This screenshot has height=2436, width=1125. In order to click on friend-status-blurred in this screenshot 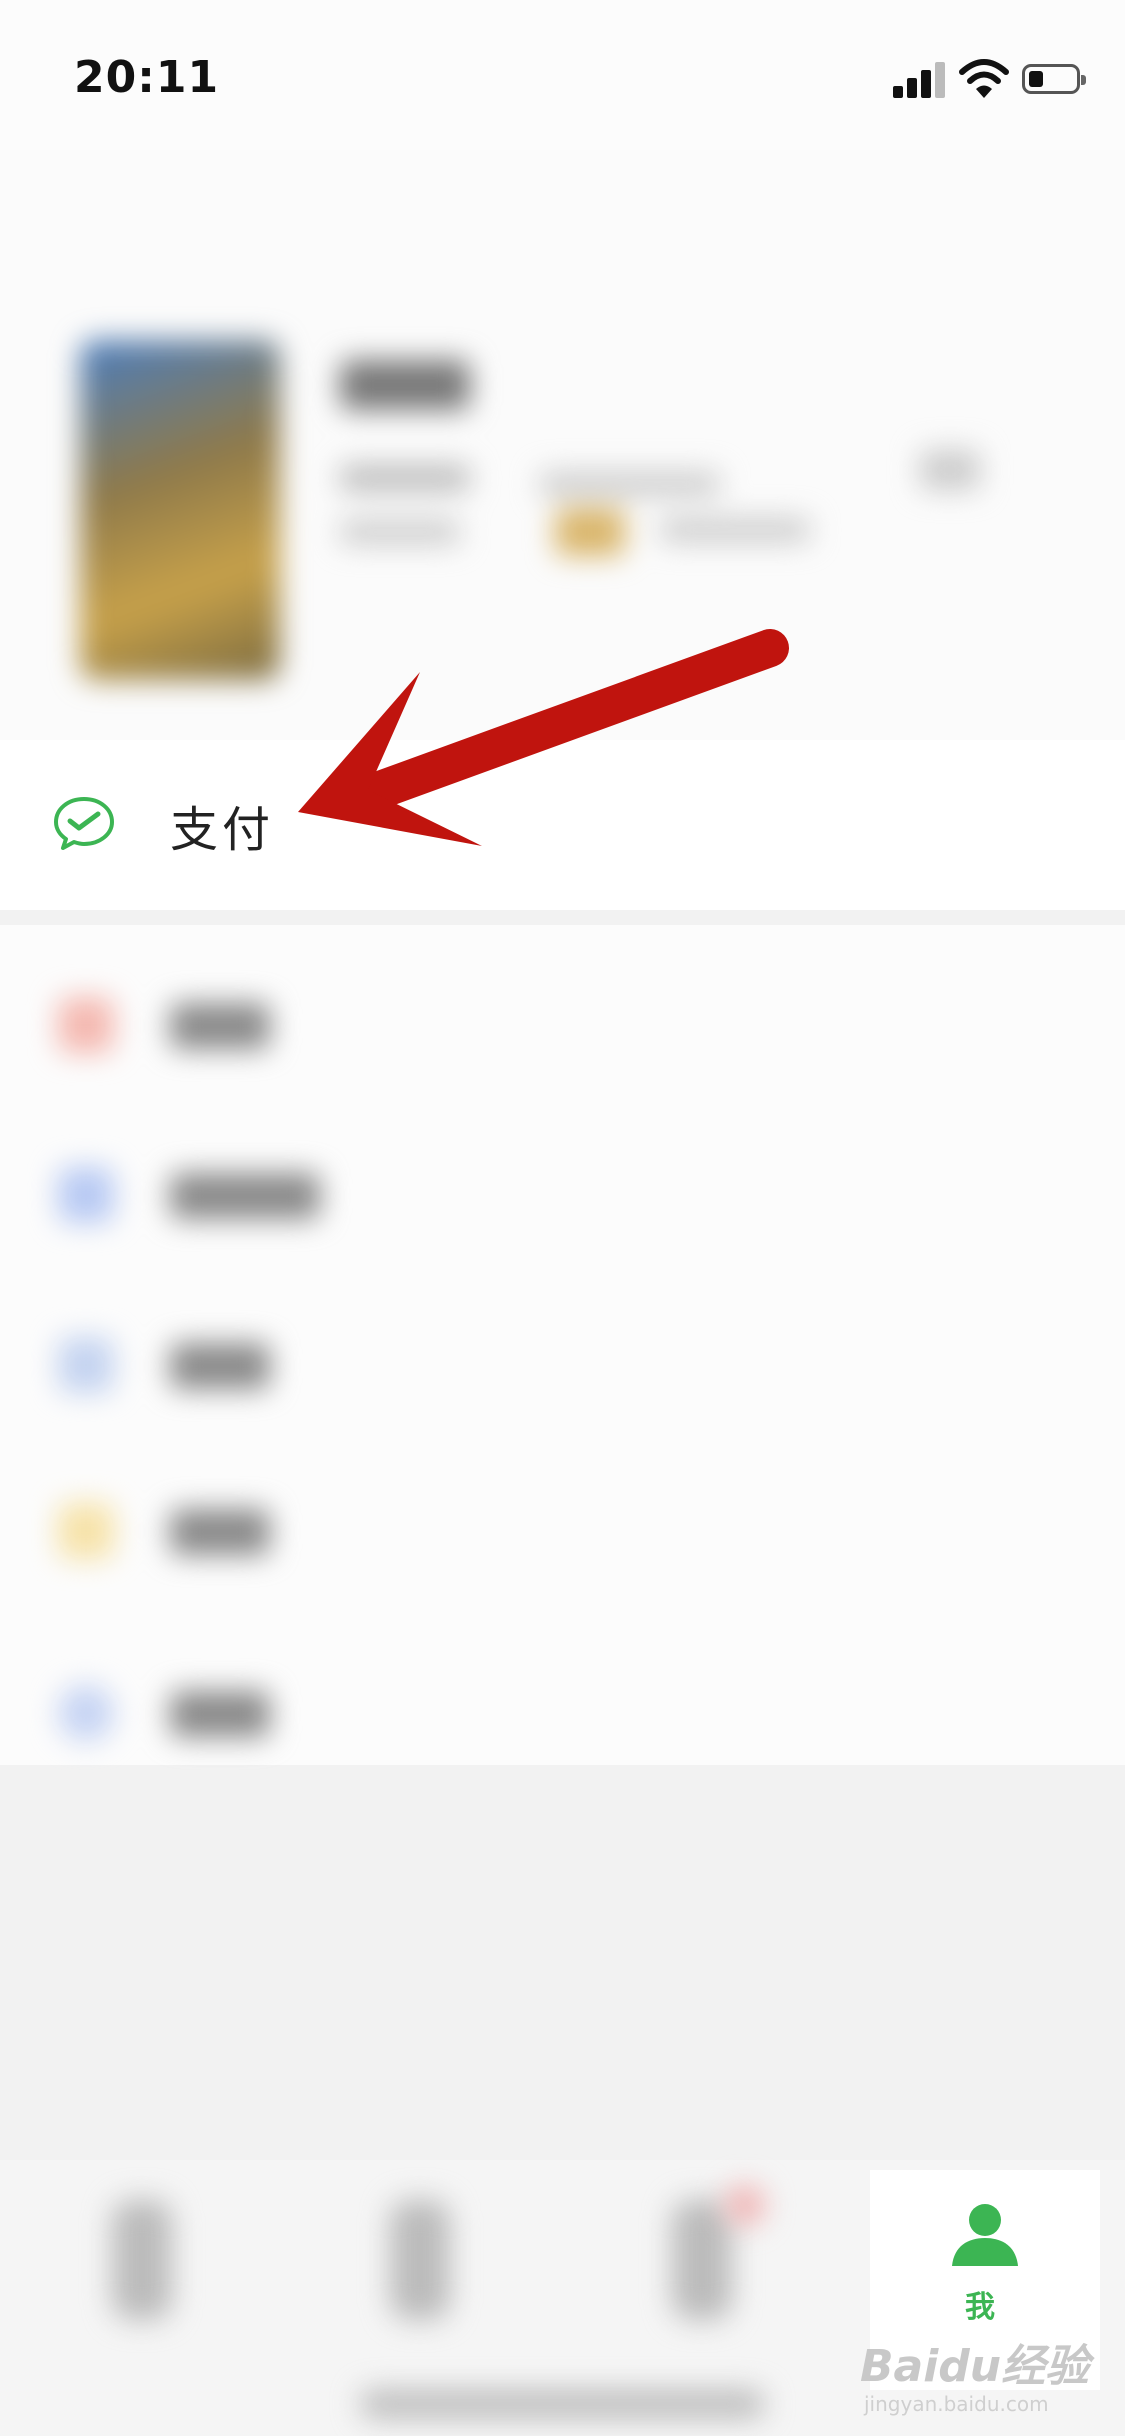, I will do `click(735, 530)`.